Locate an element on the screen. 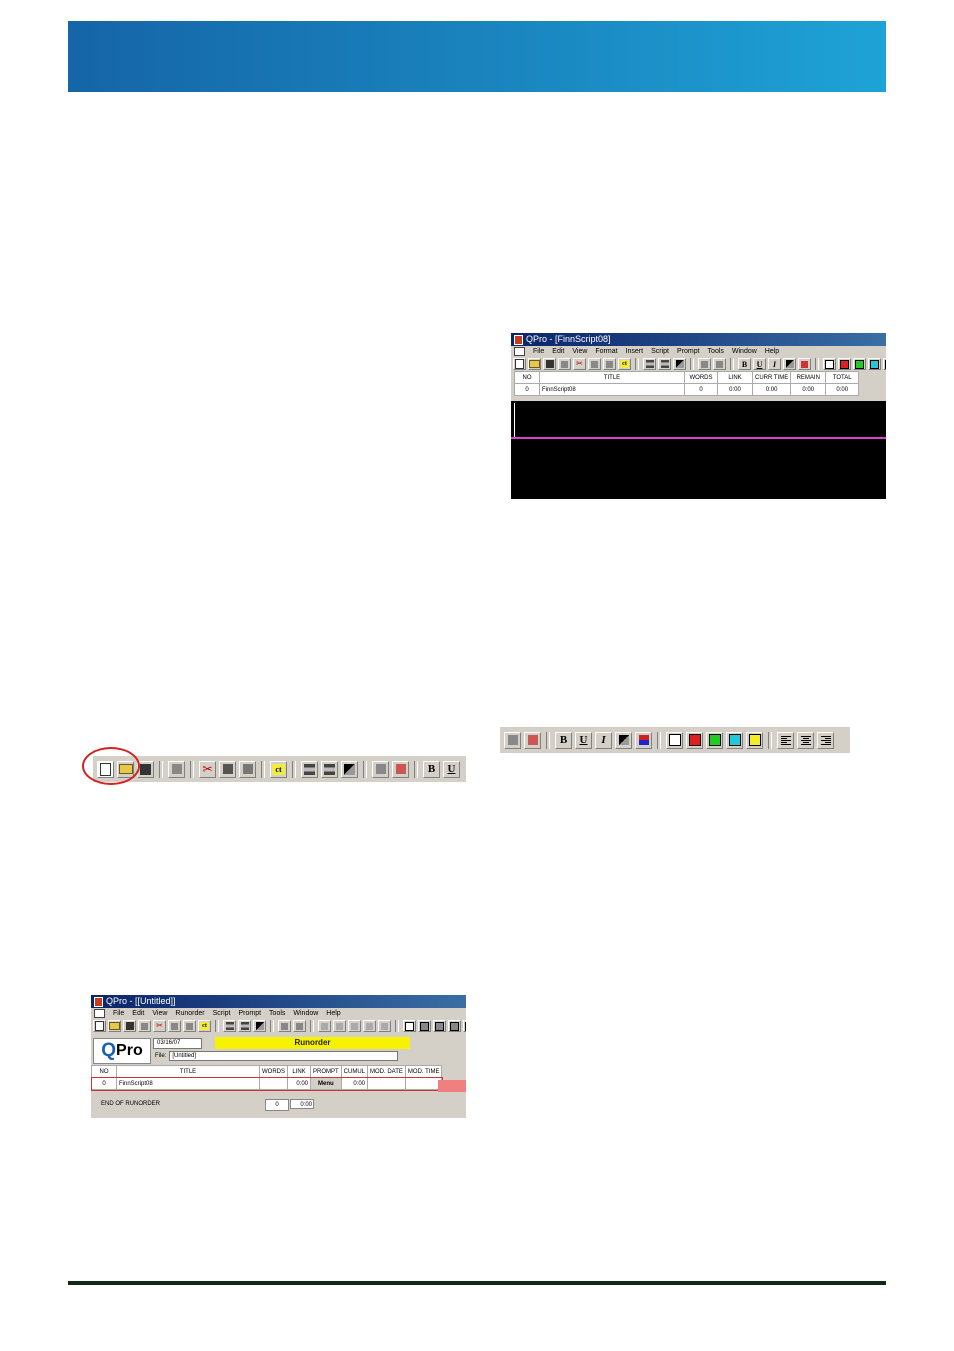 The image size is (954, 1351). underline-disabled-button is located at coordinates (339, 1026).